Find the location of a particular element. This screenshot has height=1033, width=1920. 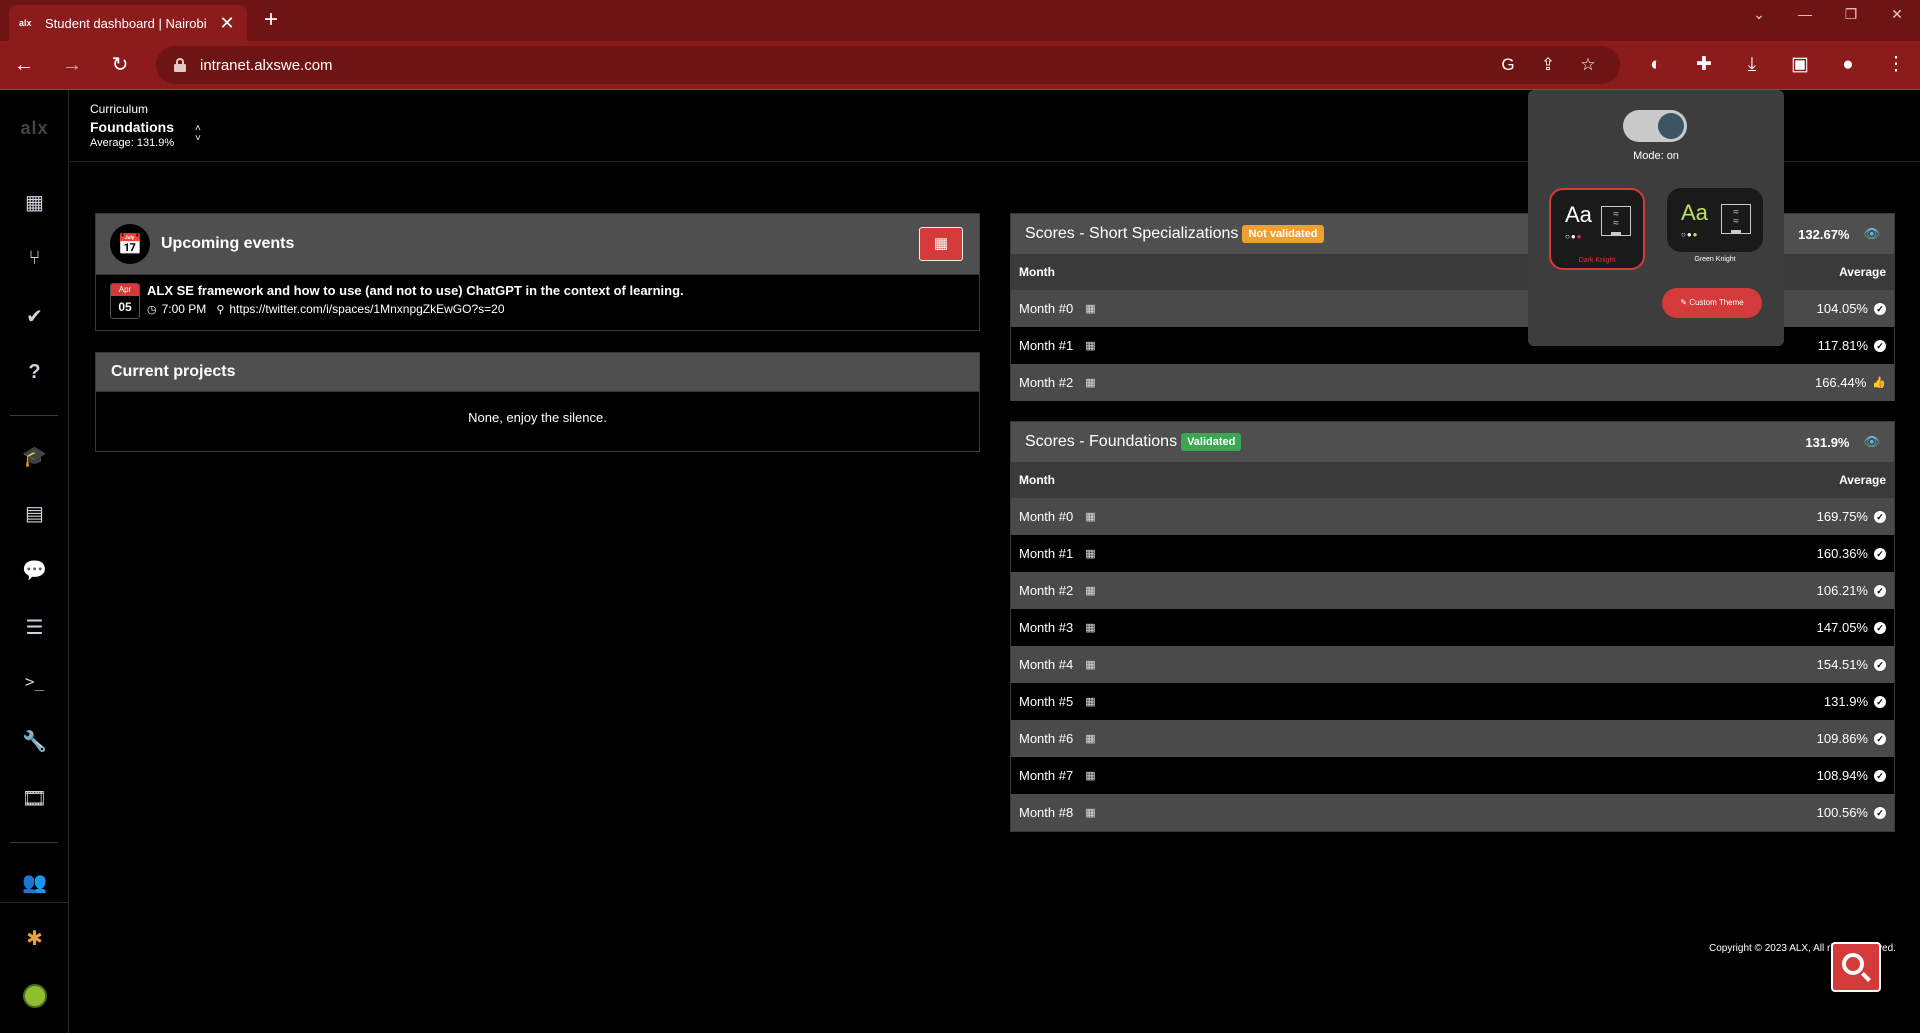

search-icon is located at coordinates (1853, 964).